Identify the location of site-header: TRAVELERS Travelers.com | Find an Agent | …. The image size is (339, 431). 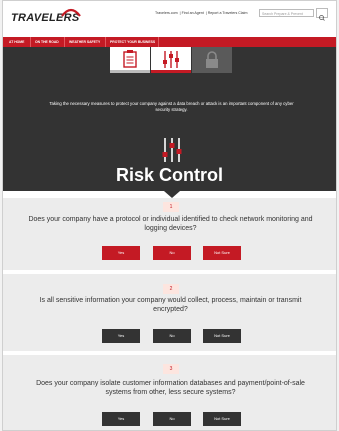
(169, 17).